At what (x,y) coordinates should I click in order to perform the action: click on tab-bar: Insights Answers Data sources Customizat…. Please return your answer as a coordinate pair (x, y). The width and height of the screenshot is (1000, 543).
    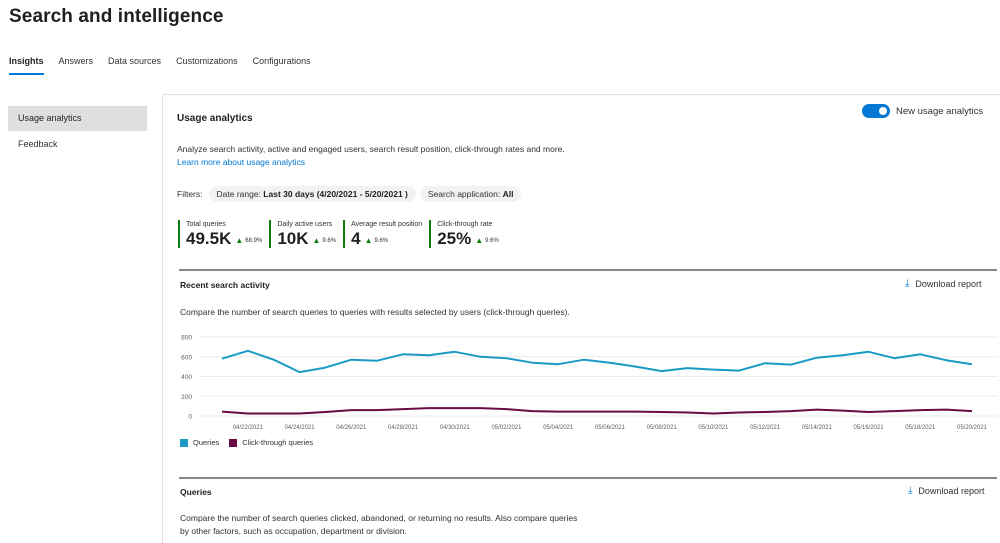
    Looking at the image, I should click on (167, 67).